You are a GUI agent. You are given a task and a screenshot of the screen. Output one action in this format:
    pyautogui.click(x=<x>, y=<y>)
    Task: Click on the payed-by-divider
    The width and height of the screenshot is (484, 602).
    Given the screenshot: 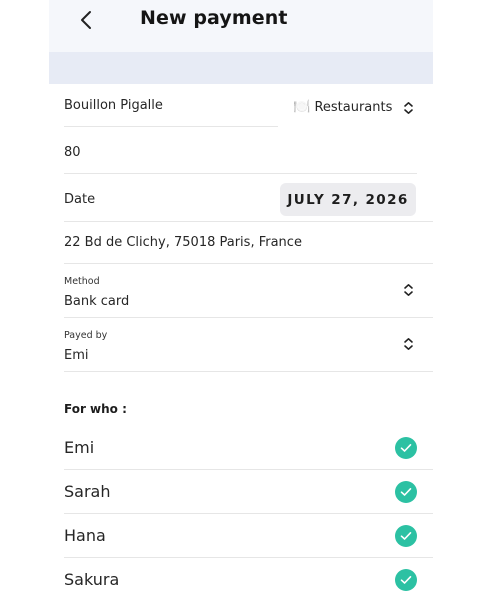 What is the action you would take?
    pyautogui.click(x=248, y=371)
    